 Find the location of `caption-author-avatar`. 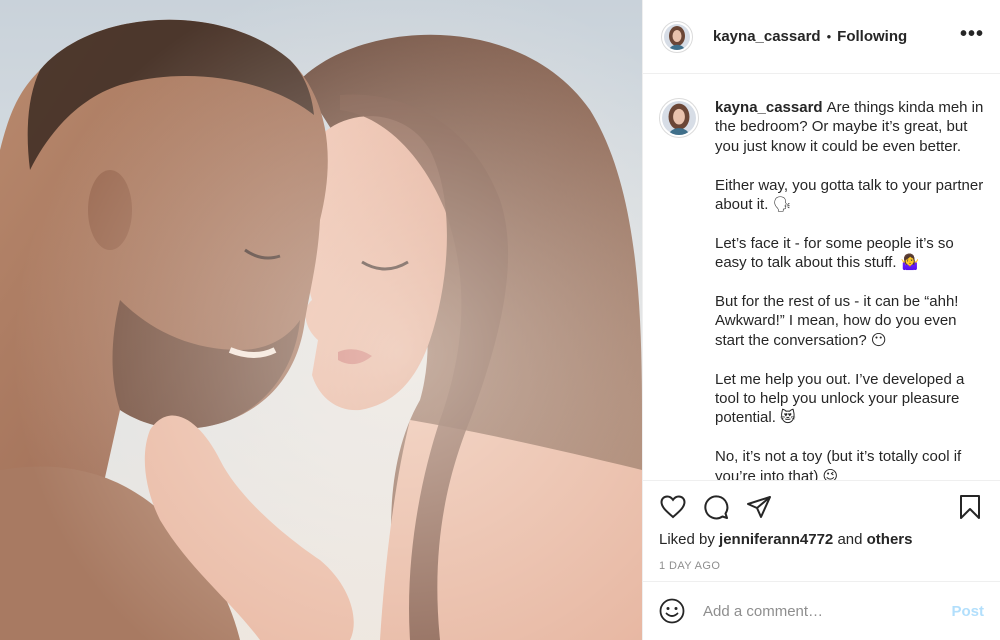

caption-author-avatar is located at coordinates (679, 118).